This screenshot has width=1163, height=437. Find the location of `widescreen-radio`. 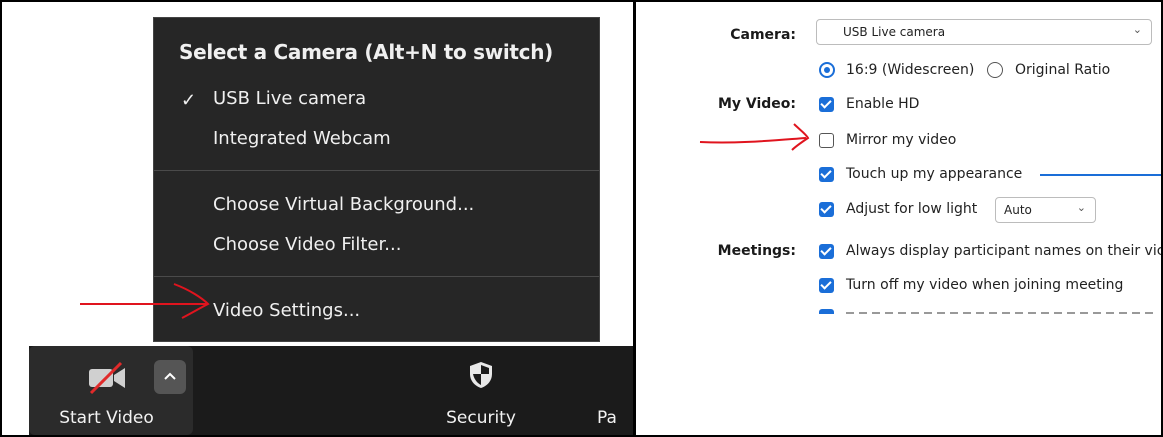

widescreen-radio is located at coordinates (827, 70).